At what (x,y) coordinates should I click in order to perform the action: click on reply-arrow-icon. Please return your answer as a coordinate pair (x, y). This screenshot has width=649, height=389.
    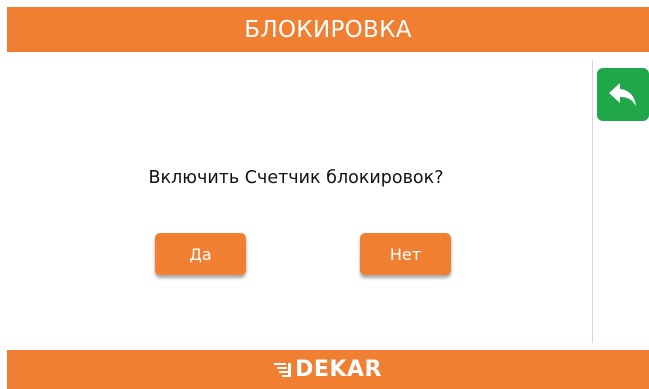
    Looking at the image, I should click on (622, 94).